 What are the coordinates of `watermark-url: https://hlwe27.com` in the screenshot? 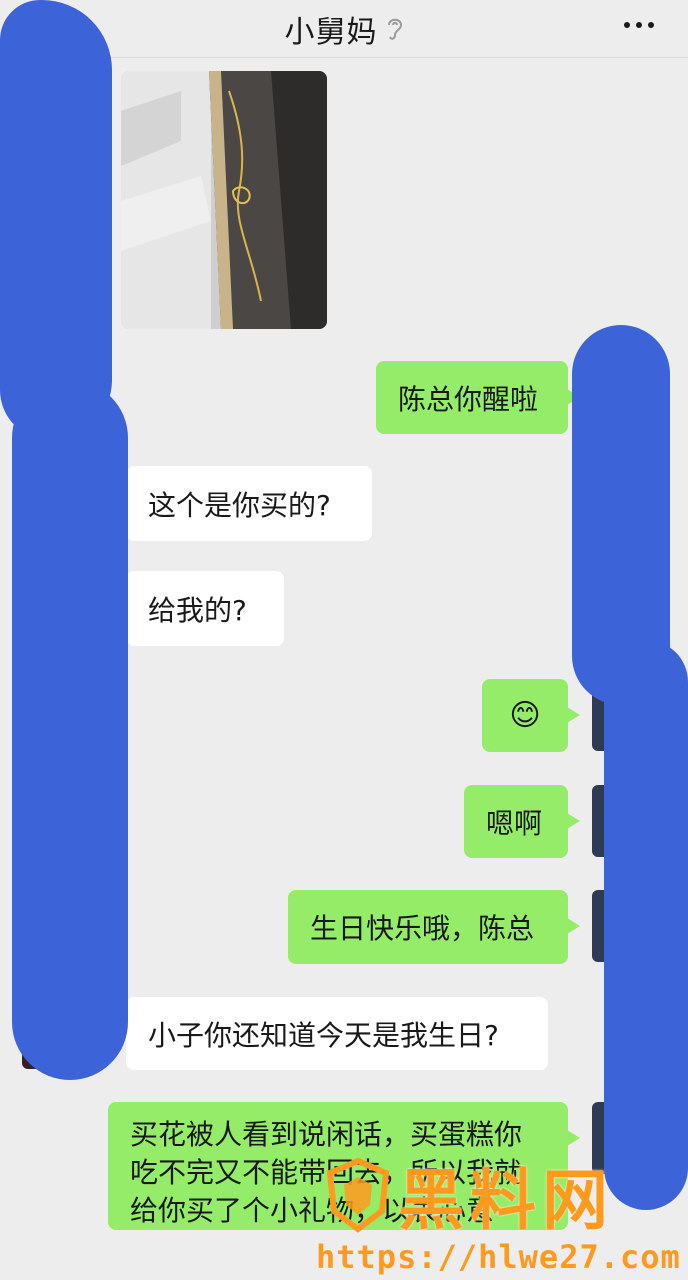 It's located at (498, 1257).